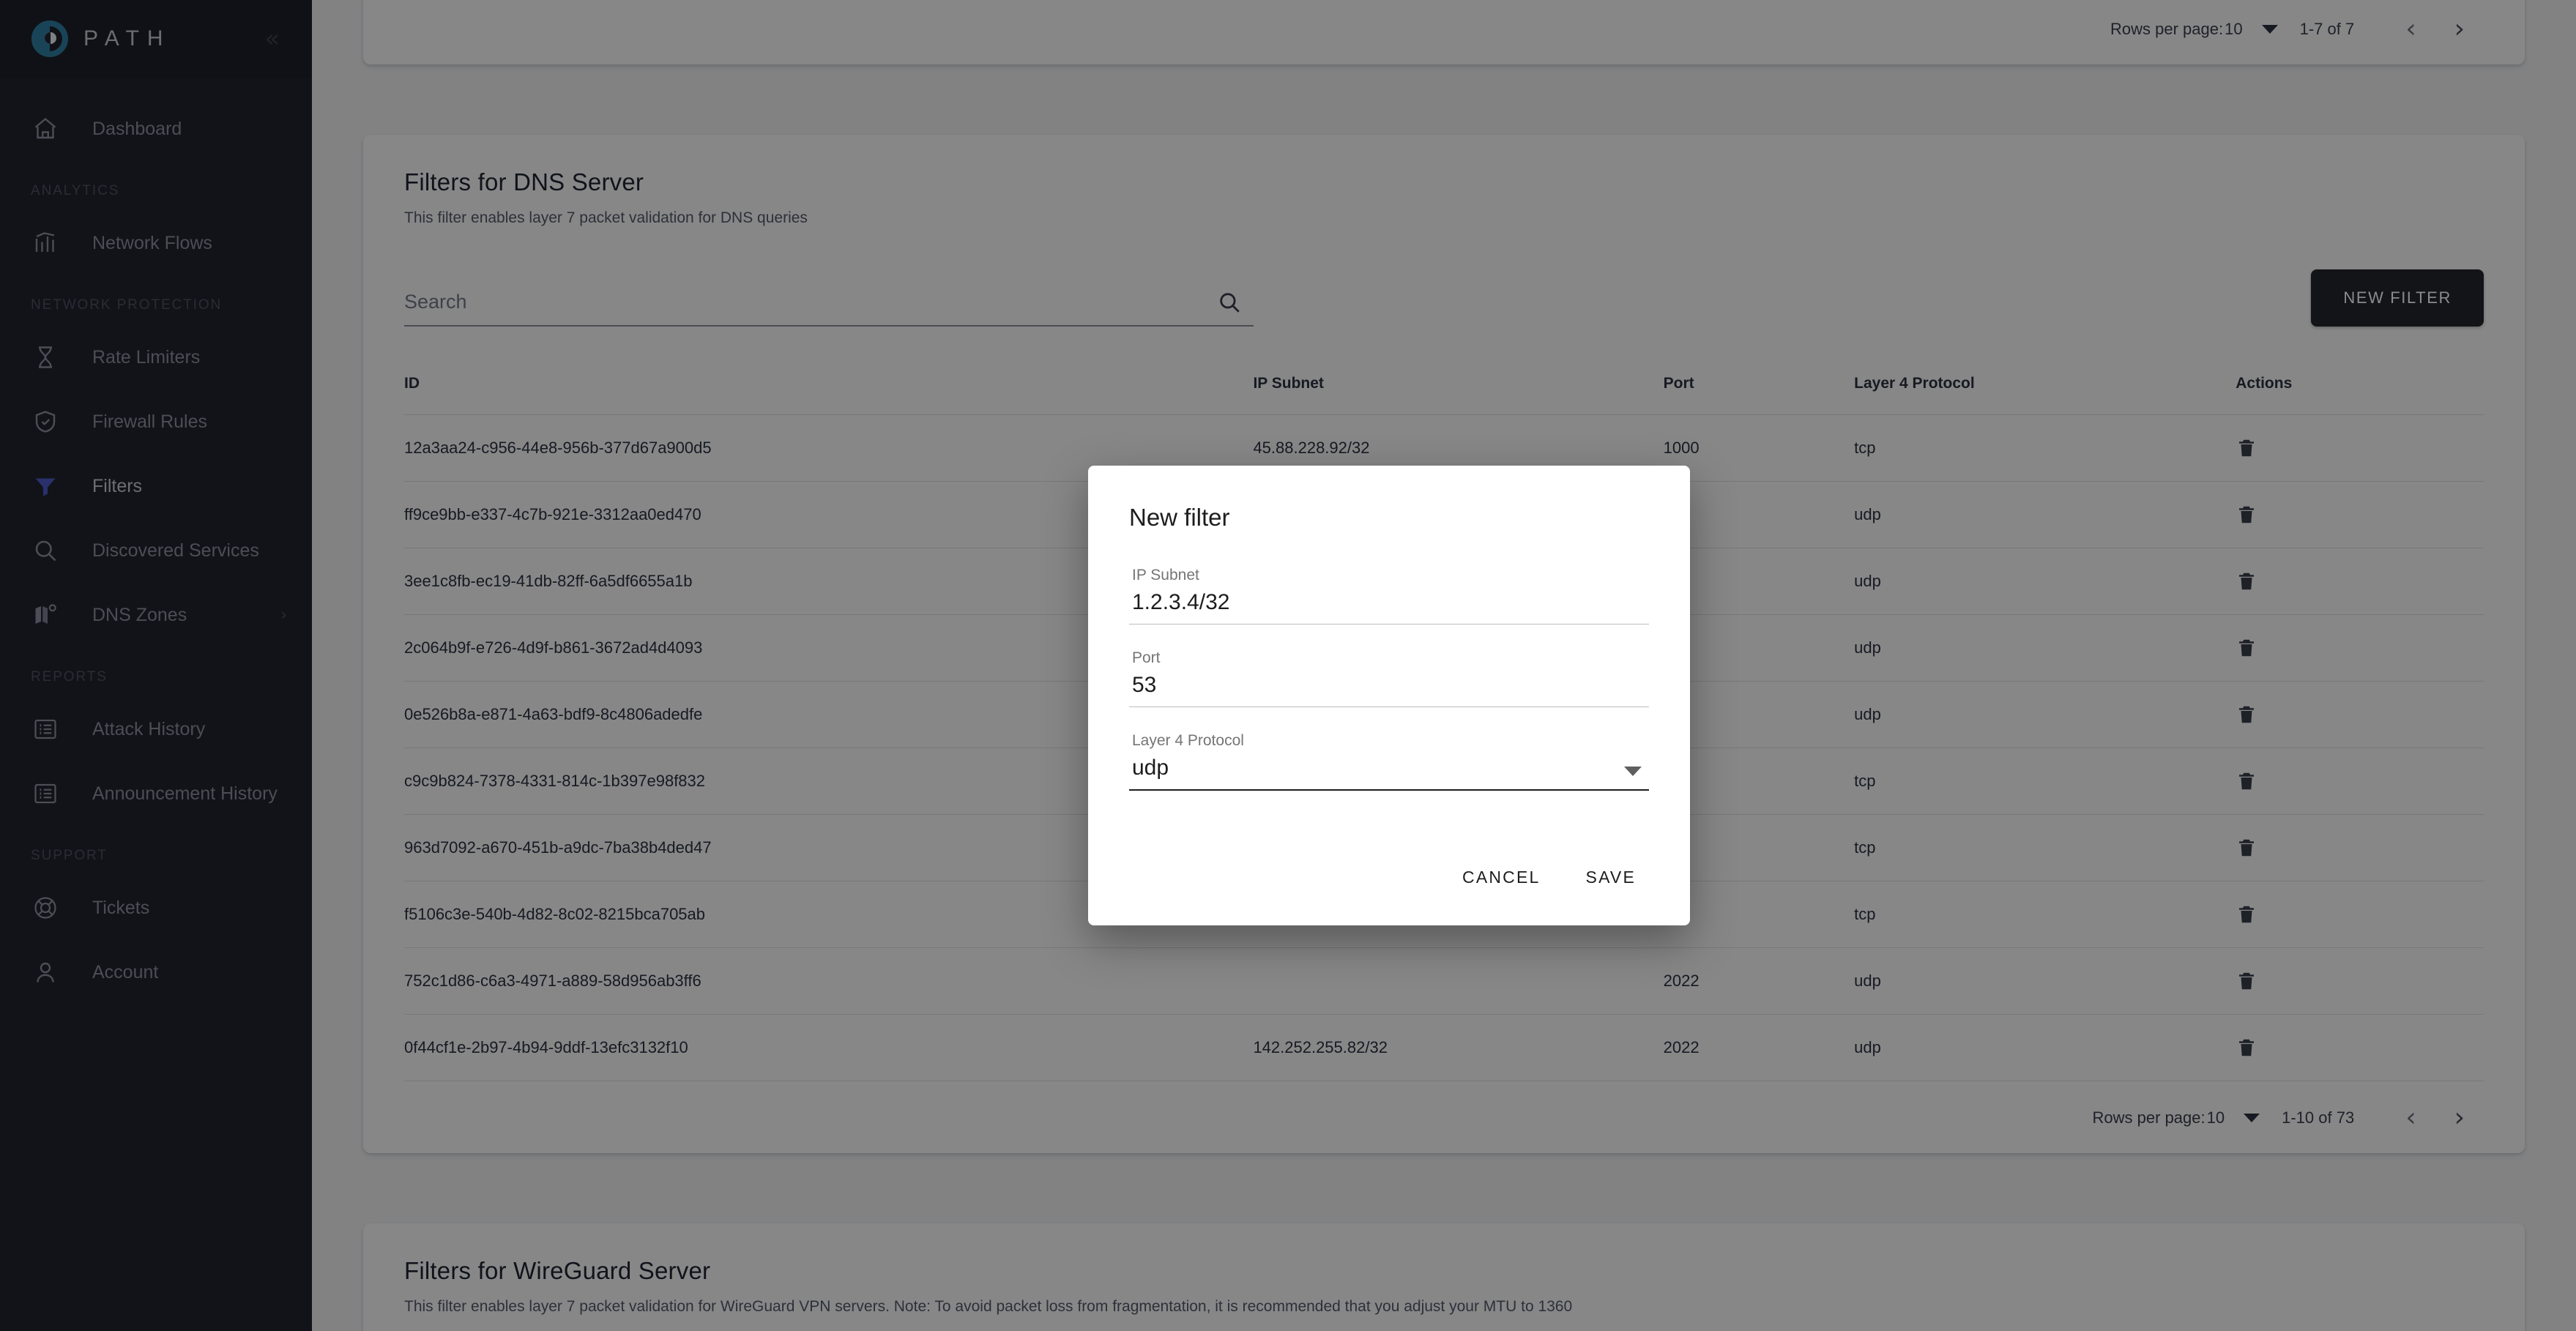 This screenshot has width=2576, height=1331. What do you see at coordinates (1188, 740) in the screenshot?
I see `field-label: Layer 4 Protocol` at bounding box center [1188, 740].